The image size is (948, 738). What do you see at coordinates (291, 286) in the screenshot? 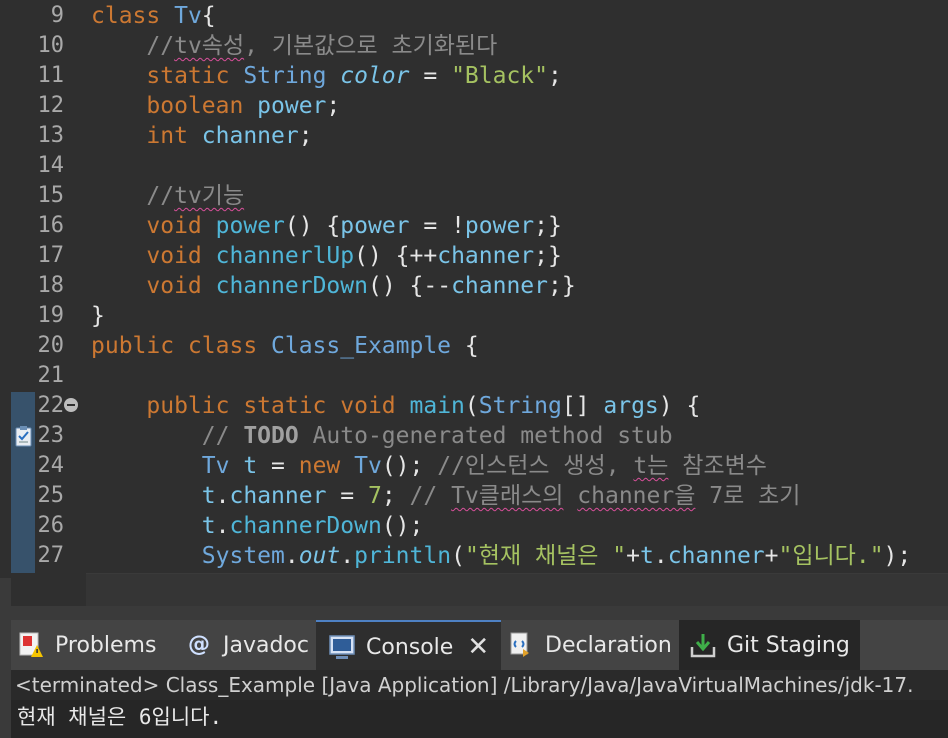
I see `code-token: channerDown` at bounding box center [291, 286].